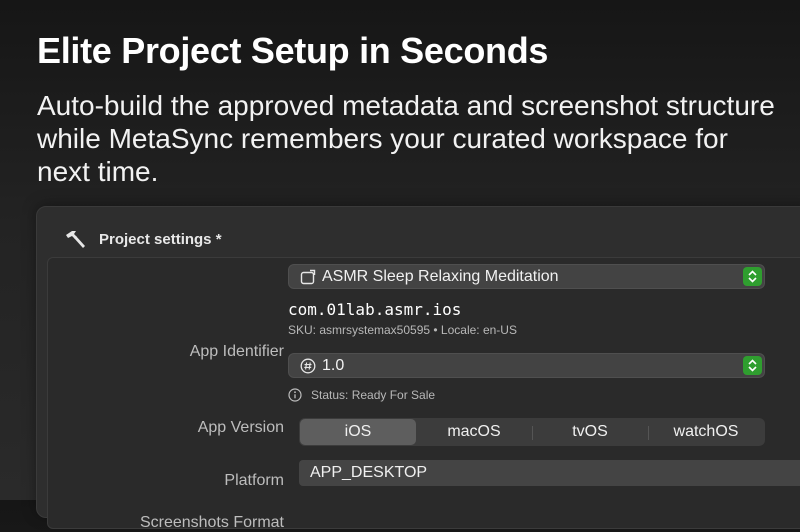 This screenshot has height=532, width=800. I want to click on platform-option-macos: macOS, so click(474, 432).